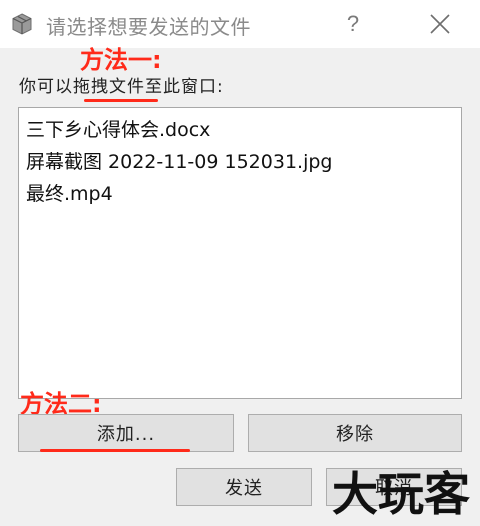 The image size is (480, 526). Describe the element at coordinates (121, 87) in the screenshot. I see `drag-instruction-label: 你可以拖拽文件至此窗口:` at that location.